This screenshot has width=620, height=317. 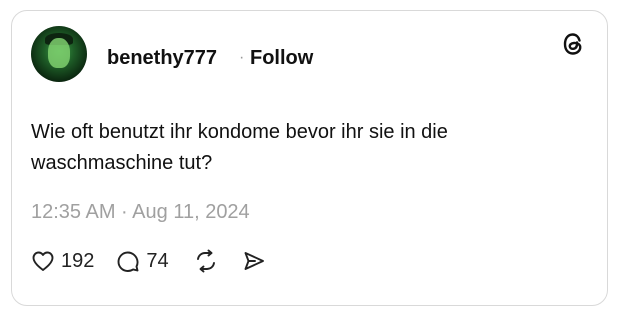 What do you see at coordinates (78, 261) in the screenshot?
I see `like-count: 192` at bounding box center [78, 261].